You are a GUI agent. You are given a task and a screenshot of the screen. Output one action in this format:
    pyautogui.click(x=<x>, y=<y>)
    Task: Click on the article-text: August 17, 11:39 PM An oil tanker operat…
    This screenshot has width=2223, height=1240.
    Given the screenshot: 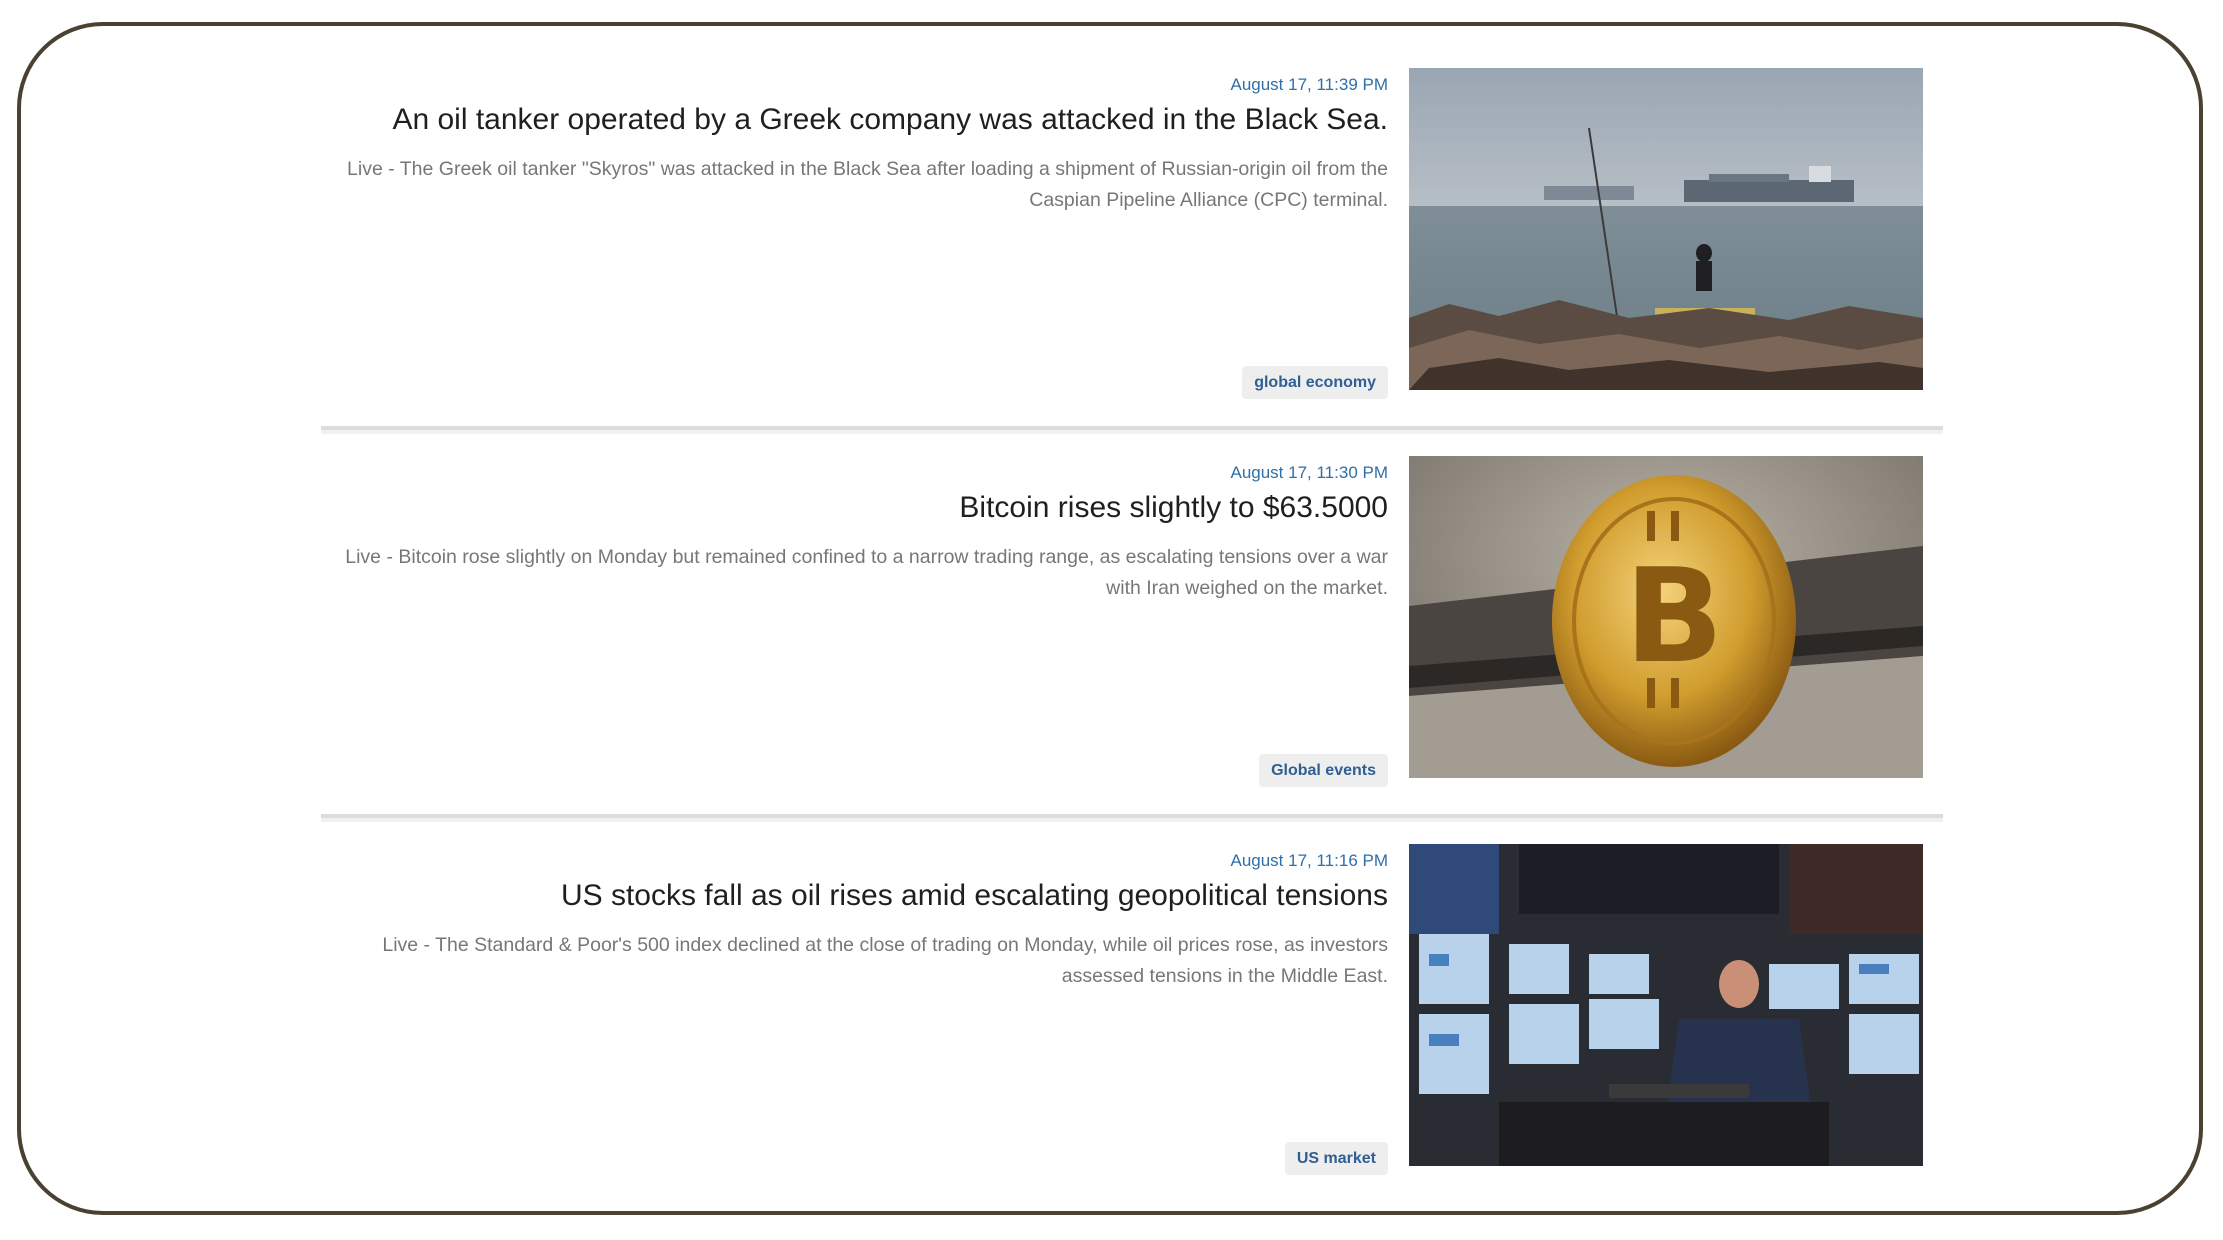 What is the action you would take?
    pyautogui.click(x=863, y=233)
    